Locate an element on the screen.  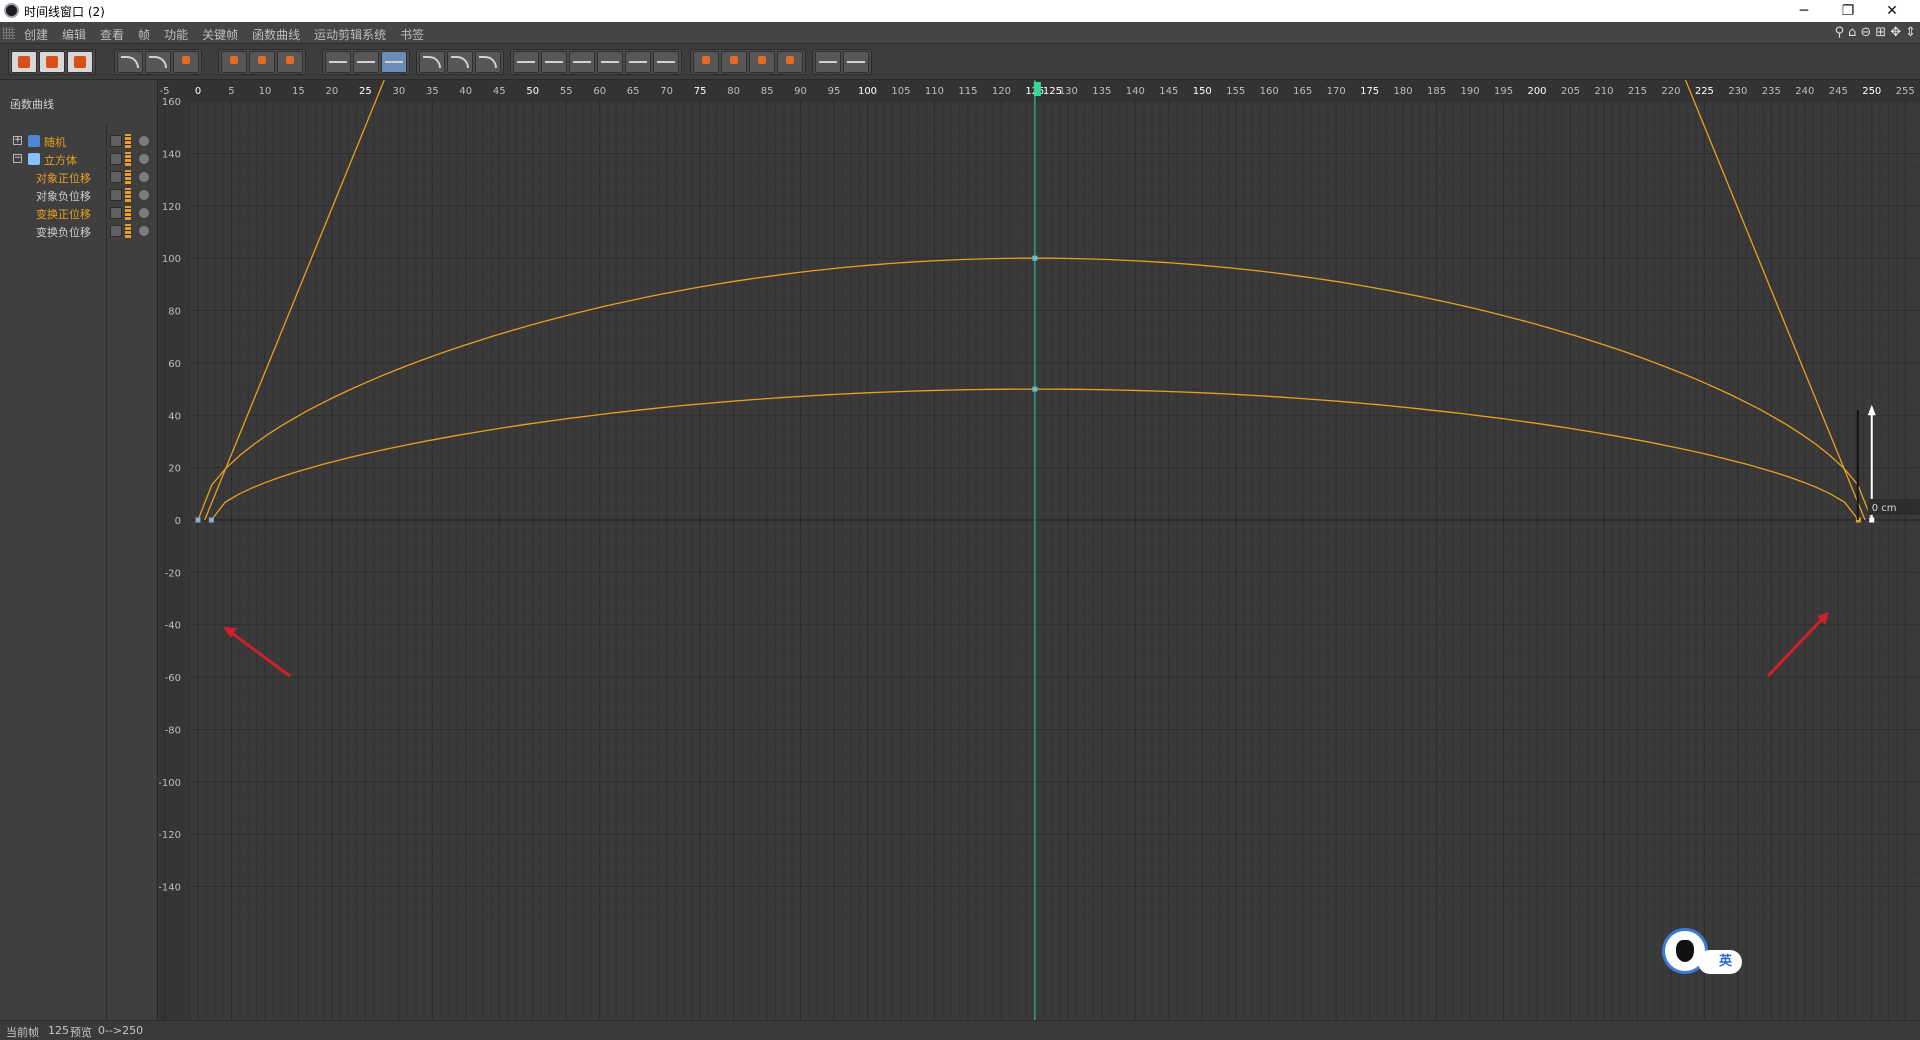
tangent-weighted-button is located at coordinates (582, 62).